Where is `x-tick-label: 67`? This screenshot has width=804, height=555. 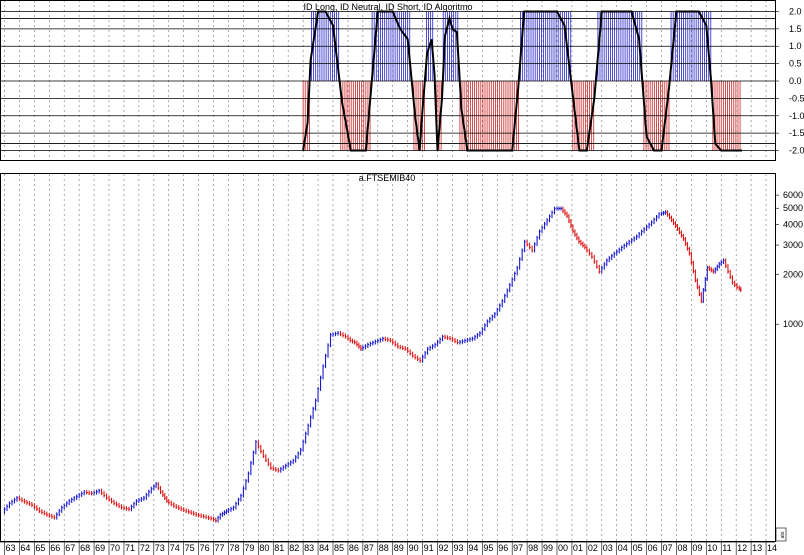
x-tick-label: 67 is located at coordinates (70, 548).